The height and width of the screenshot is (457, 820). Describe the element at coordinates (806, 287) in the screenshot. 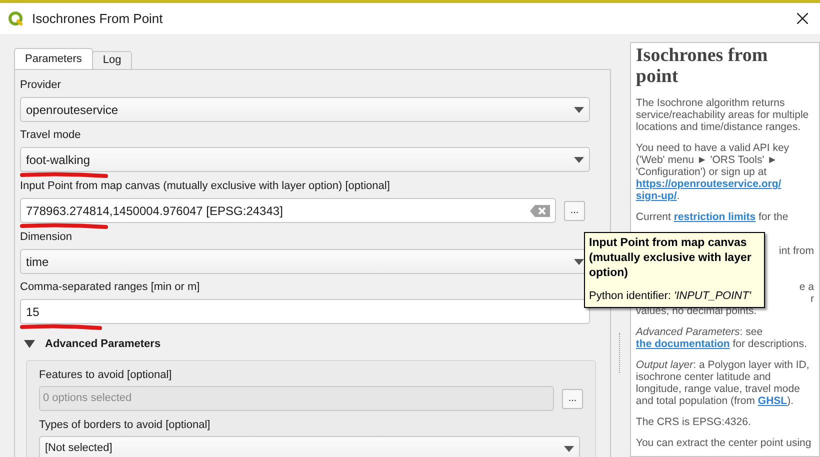

I see `help-text-fragment: e a` at that location.